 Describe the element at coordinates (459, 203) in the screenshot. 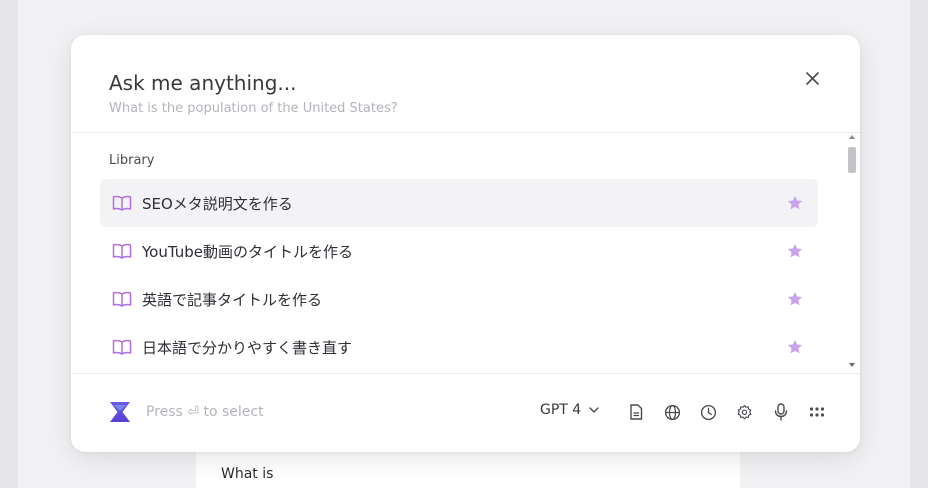

I see `library-item: SEOメタ説明文を作る` at that location.